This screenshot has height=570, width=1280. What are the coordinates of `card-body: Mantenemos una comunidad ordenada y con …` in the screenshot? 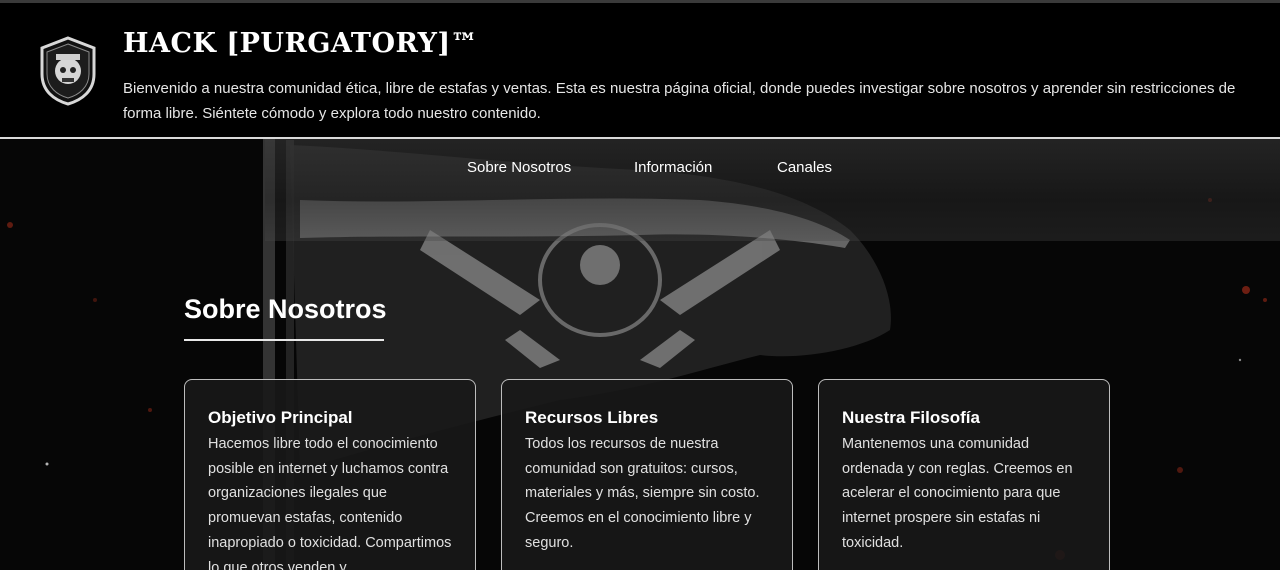 It's located at (957, 493).